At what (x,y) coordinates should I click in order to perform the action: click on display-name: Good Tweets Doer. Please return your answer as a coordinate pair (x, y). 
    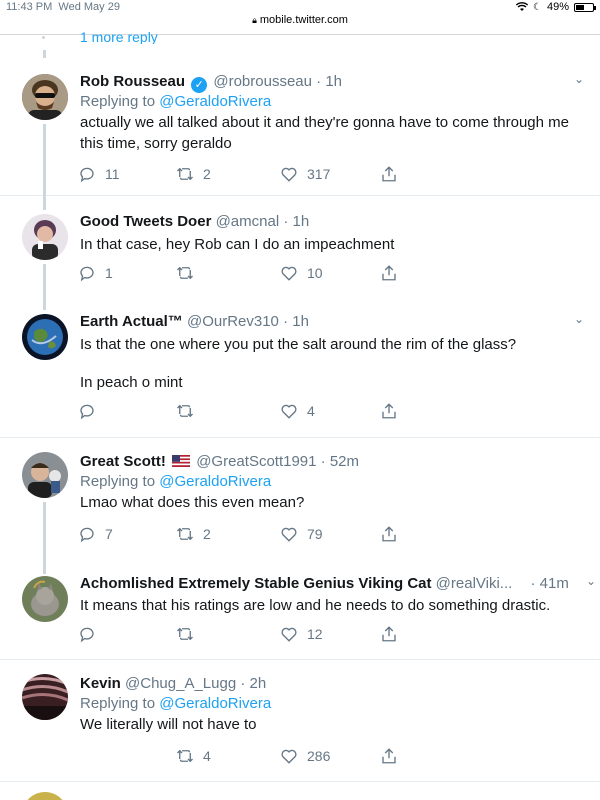
    Looking at the image, I should click on (145, 221).